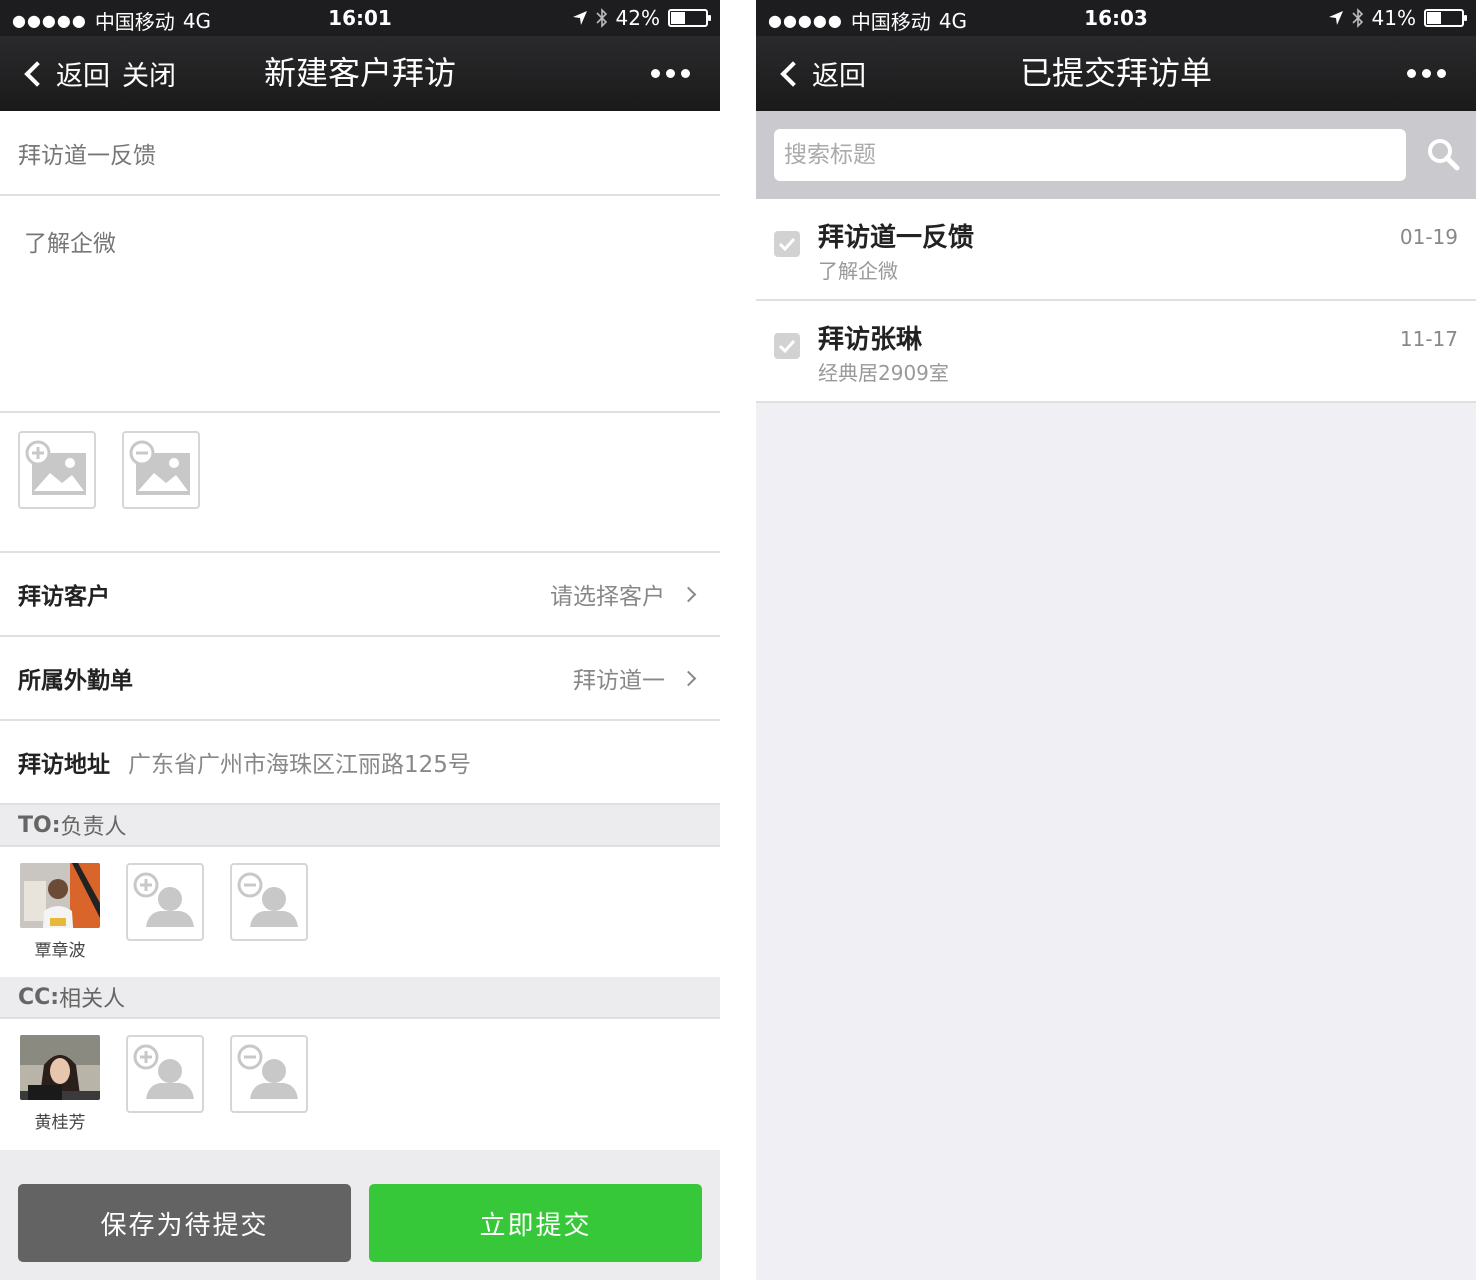 Image resolution: width=1484 pixels, height=1280 pixels. What do you see at coordinates (39, 997) in the screenshot?
I see `cc-prefix: CC:` at bounding box center [39, 997].